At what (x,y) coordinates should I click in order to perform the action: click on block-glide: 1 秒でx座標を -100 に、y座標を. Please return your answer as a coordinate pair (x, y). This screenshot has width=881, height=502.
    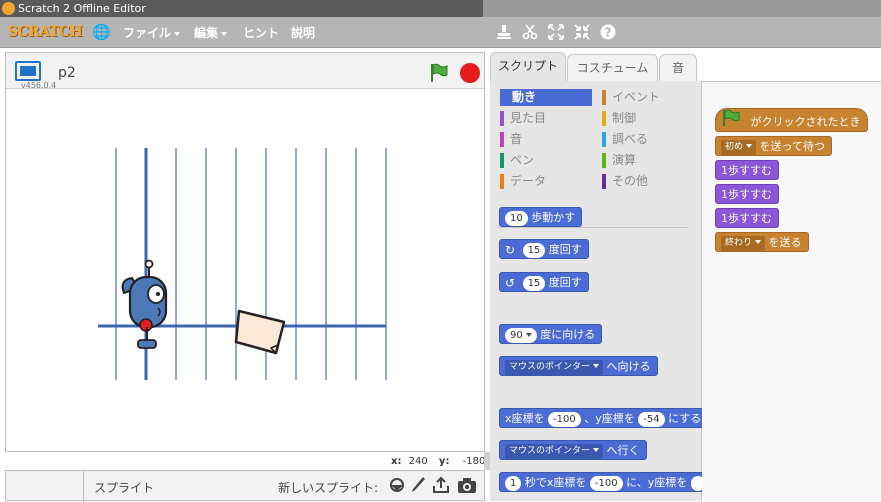
    Looking at the image, I should click on (600, 482).